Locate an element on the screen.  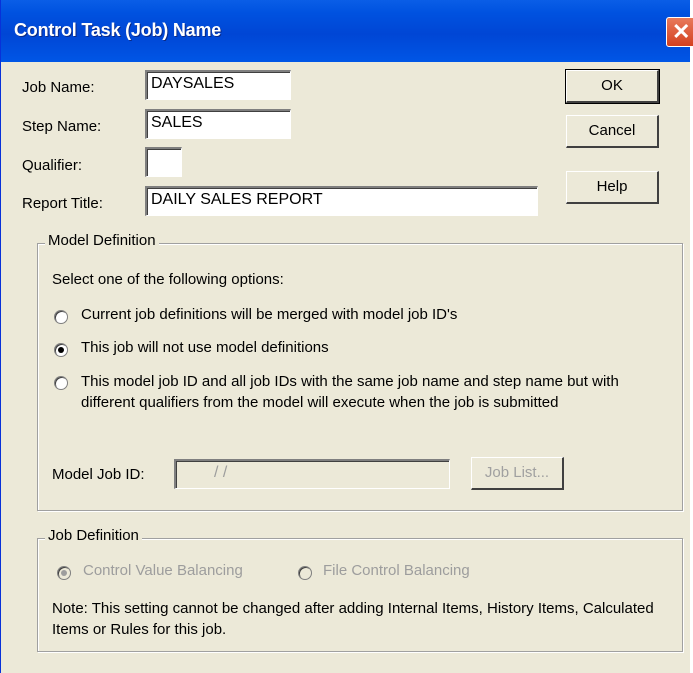
ok-button: OK is located at coordinates (612, 86).